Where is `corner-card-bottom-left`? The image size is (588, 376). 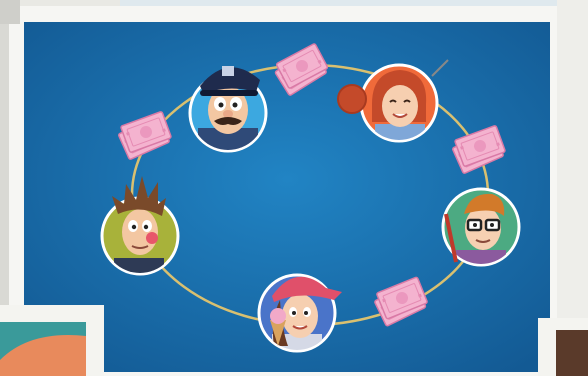 corner-card-bottom-left is located at coordinates (52, 340).